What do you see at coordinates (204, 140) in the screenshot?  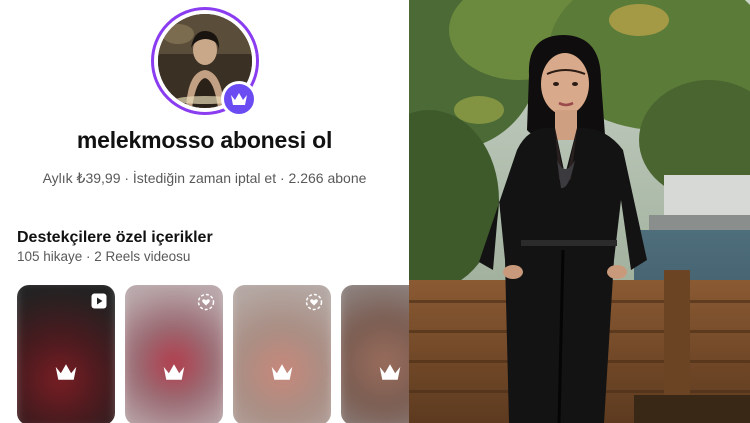 I see `page-title: melekmosso abonesi ol` at bounding box center [204, 140].